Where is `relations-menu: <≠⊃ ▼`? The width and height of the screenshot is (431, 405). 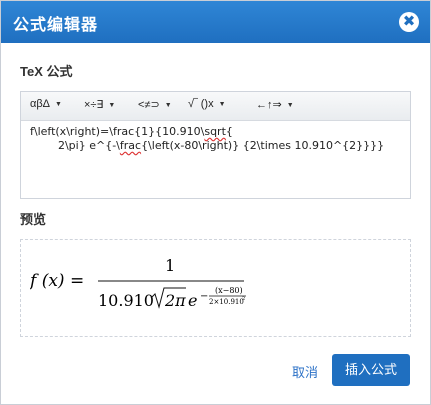
relations-menu: <≠⊃ ▼ is located at coordinates (155, 104).